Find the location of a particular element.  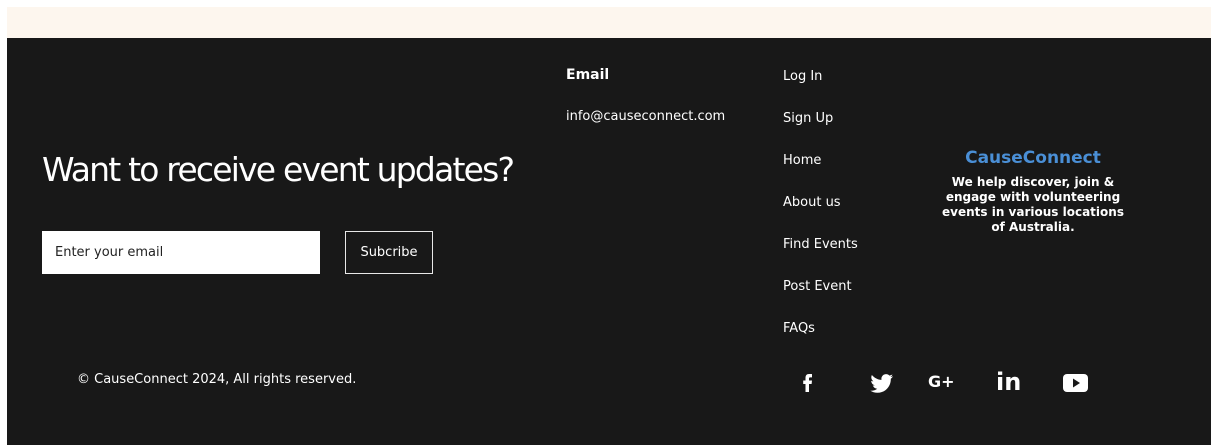

nav-link-post-event: Post Event is located at coordinates (817, 286).